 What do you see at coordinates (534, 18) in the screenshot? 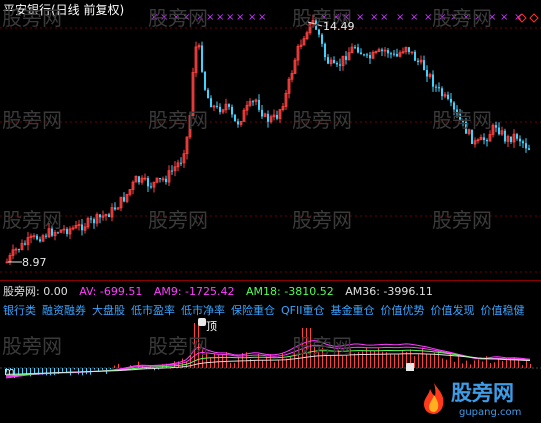
I see `diamond-marker` at bounding box center [534, 18].